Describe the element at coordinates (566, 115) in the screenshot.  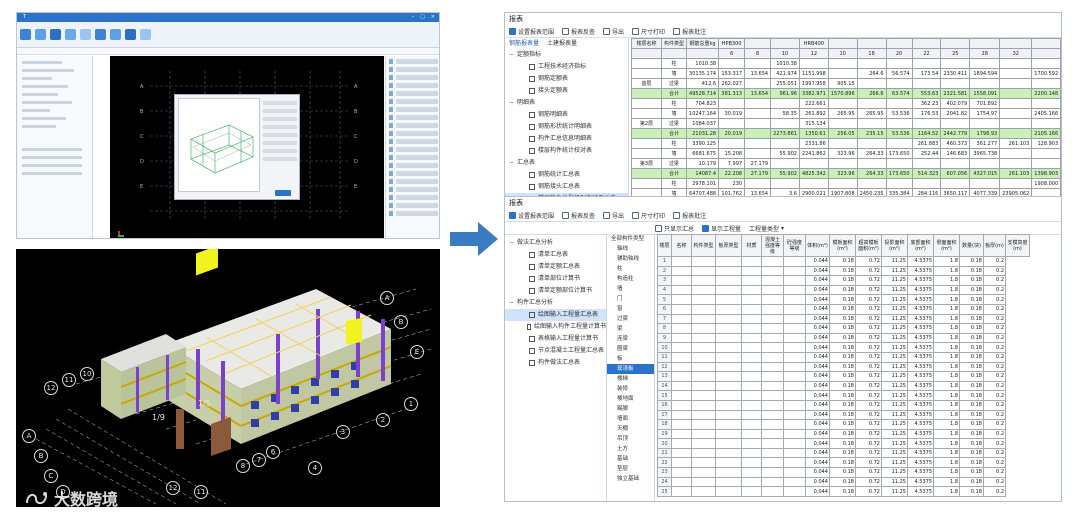
I see `tree-item: 钢筋明细表` at that location.